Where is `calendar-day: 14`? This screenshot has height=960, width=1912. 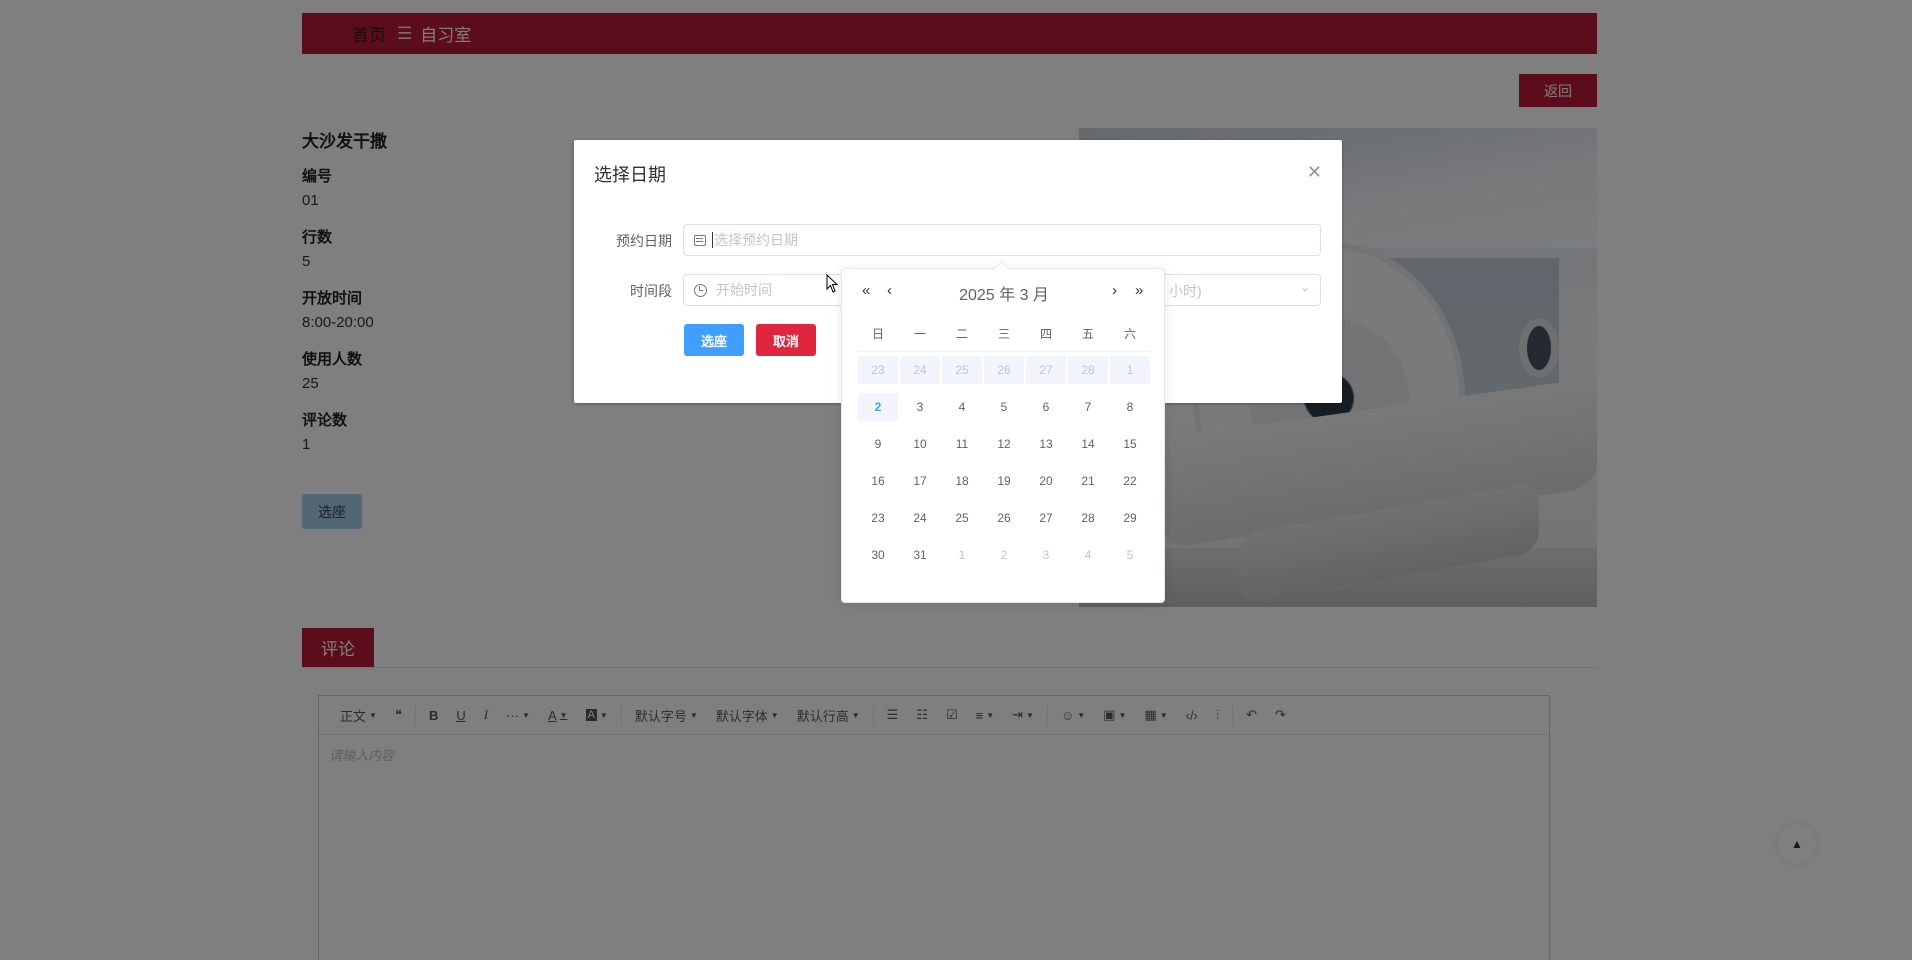 calendar-day: 14 is located at coordinates (1088, 443).